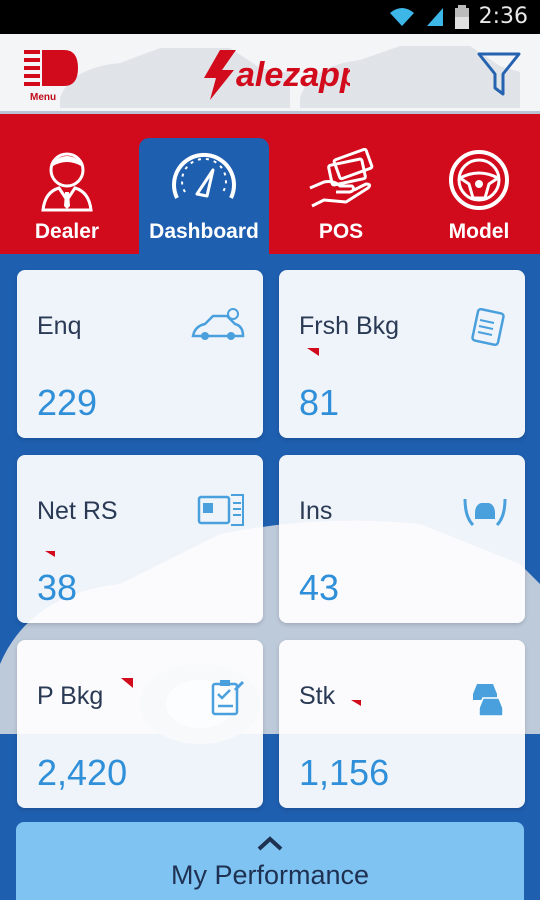 This screenshot has height=900, width=540. I want to click on my-performance-panel: My Performance, so click(270, 861).